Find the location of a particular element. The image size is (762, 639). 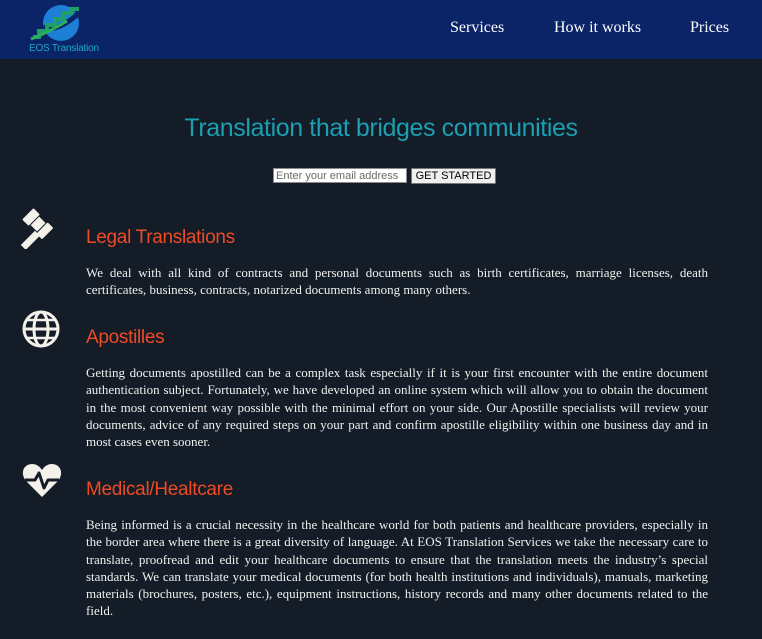

section-title-medical: Medical/Healtcare is located at coordinates (159, 489).